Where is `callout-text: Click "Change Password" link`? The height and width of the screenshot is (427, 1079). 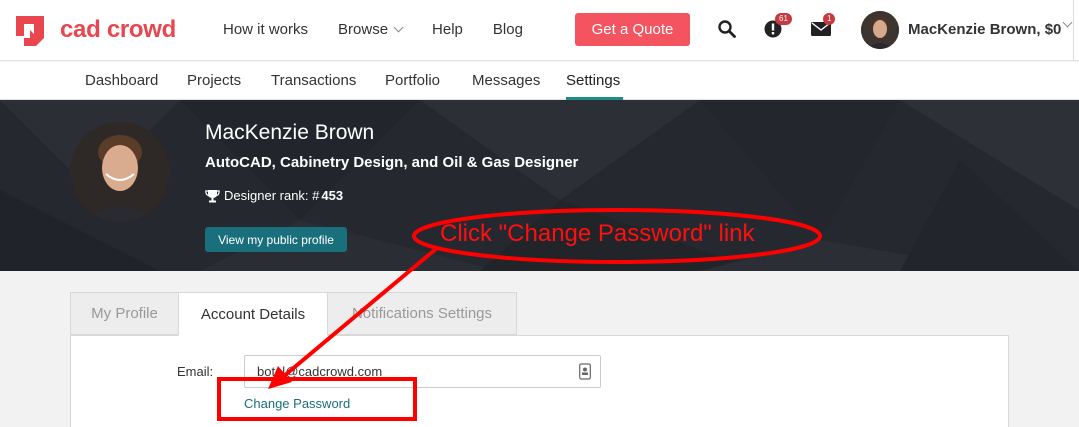
callout-text: Click "Change Password" link is located at coordinates (597, 233).